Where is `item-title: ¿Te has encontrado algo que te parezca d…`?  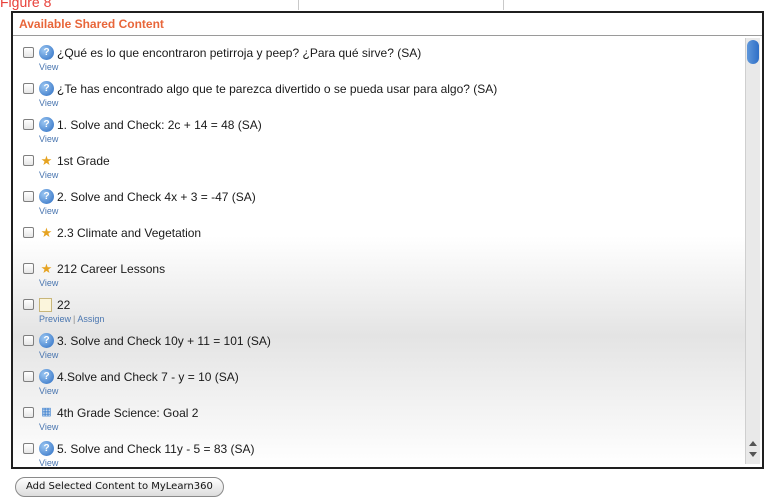
item-title: ¿Te has encontrado algo que te parezca d… is located at coordinates (277, 89).